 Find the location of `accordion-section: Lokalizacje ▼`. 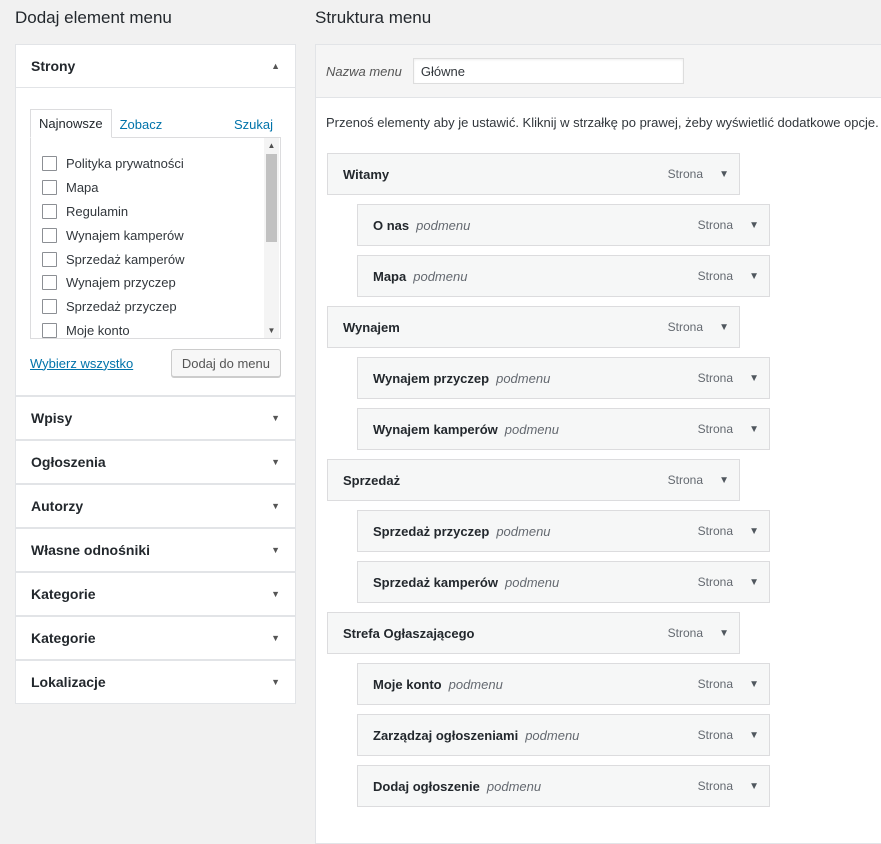

accordion-section: Lokalizacje ▼ is located at coordinates (155, 681).